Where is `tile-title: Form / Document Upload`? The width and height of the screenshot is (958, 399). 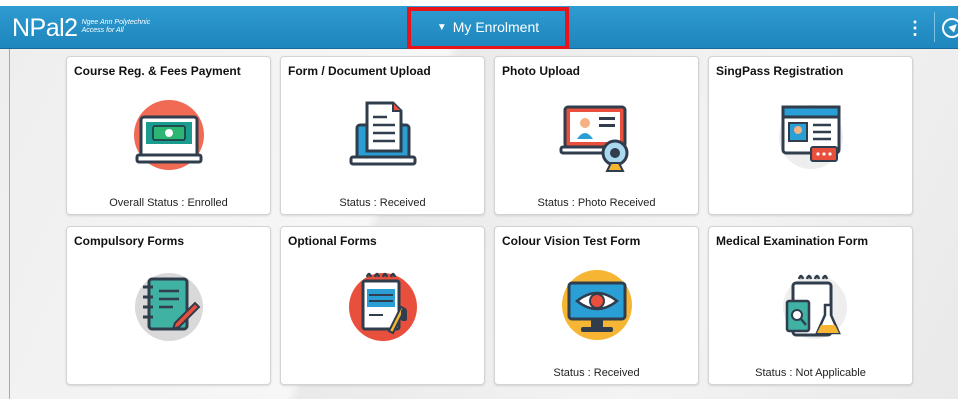
tile-title: Form / Document Upload is located at coordinates (359, 71).